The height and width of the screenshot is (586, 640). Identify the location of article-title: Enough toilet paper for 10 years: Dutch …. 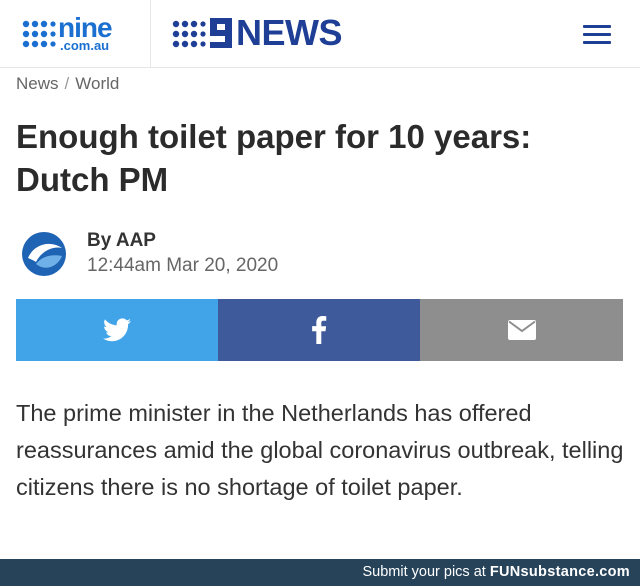
(274, 158).